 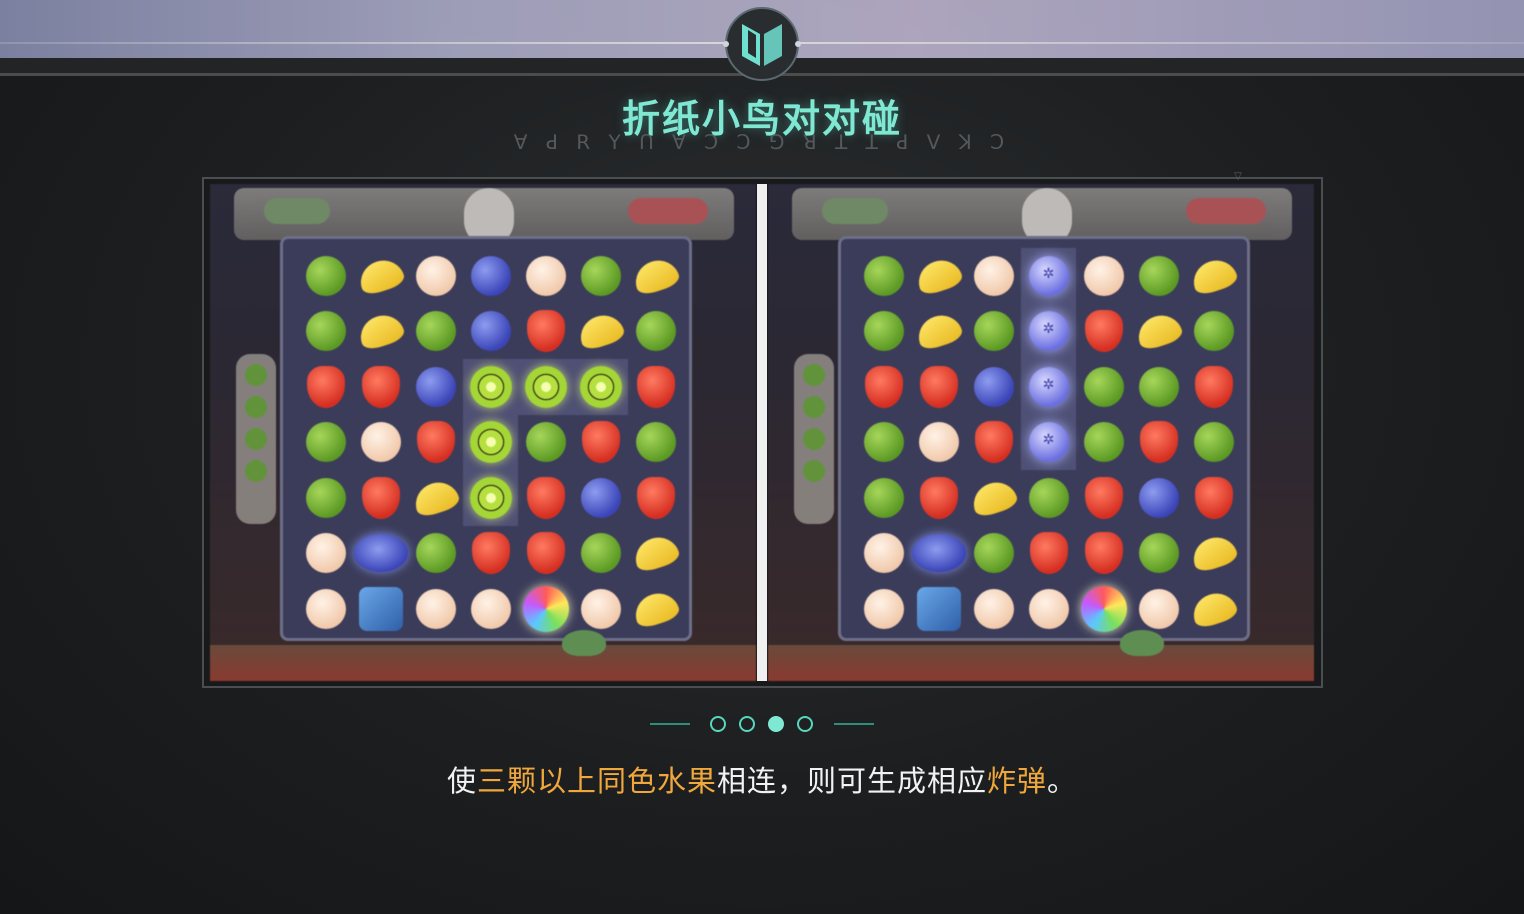 I want to click on book-emblem-icon, so click(x=762, y=44).